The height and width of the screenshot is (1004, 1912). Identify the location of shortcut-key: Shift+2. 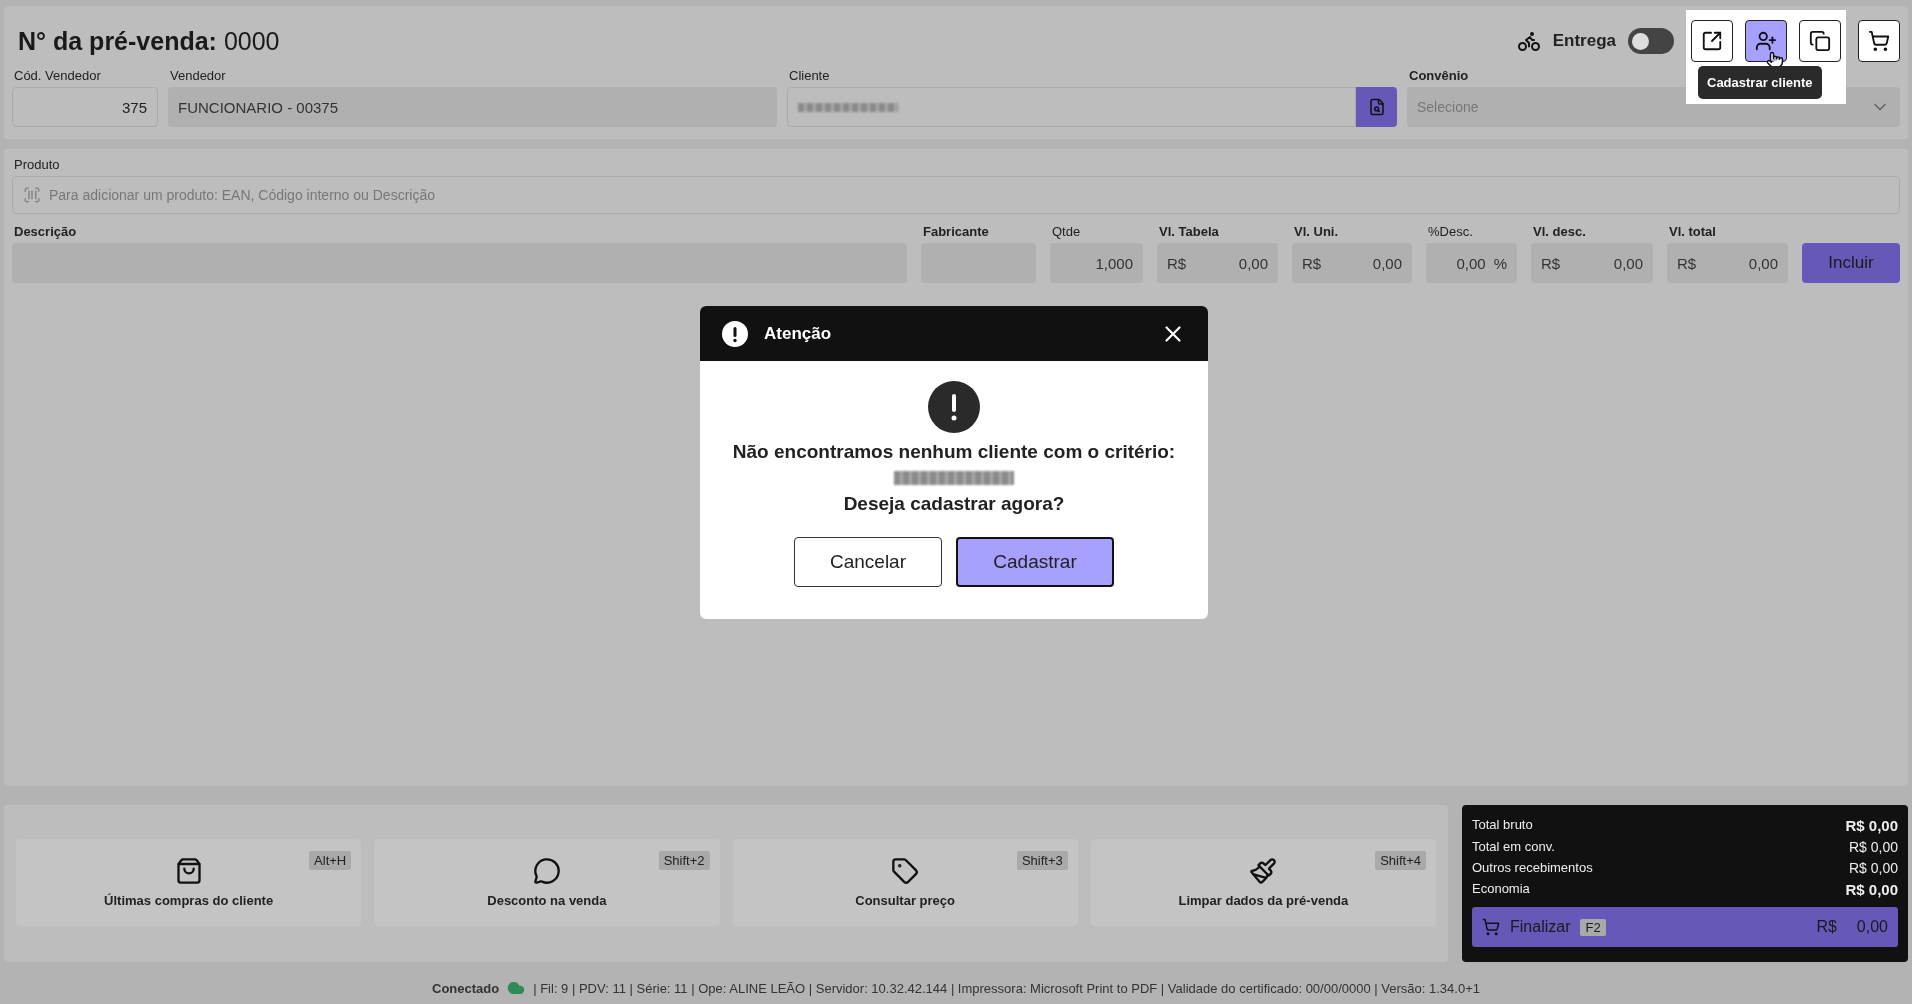
(684, 860).